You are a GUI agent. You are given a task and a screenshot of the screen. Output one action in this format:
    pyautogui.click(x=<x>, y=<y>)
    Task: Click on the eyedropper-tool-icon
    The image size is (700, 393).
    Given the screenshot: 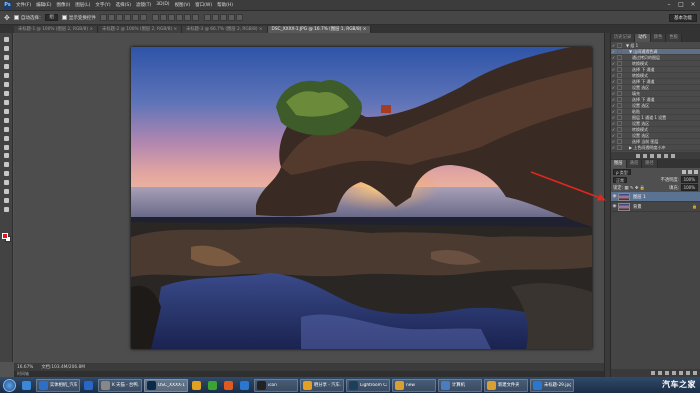 What is the action you would take?
    pyautogui.click(x=6, y=84)
    